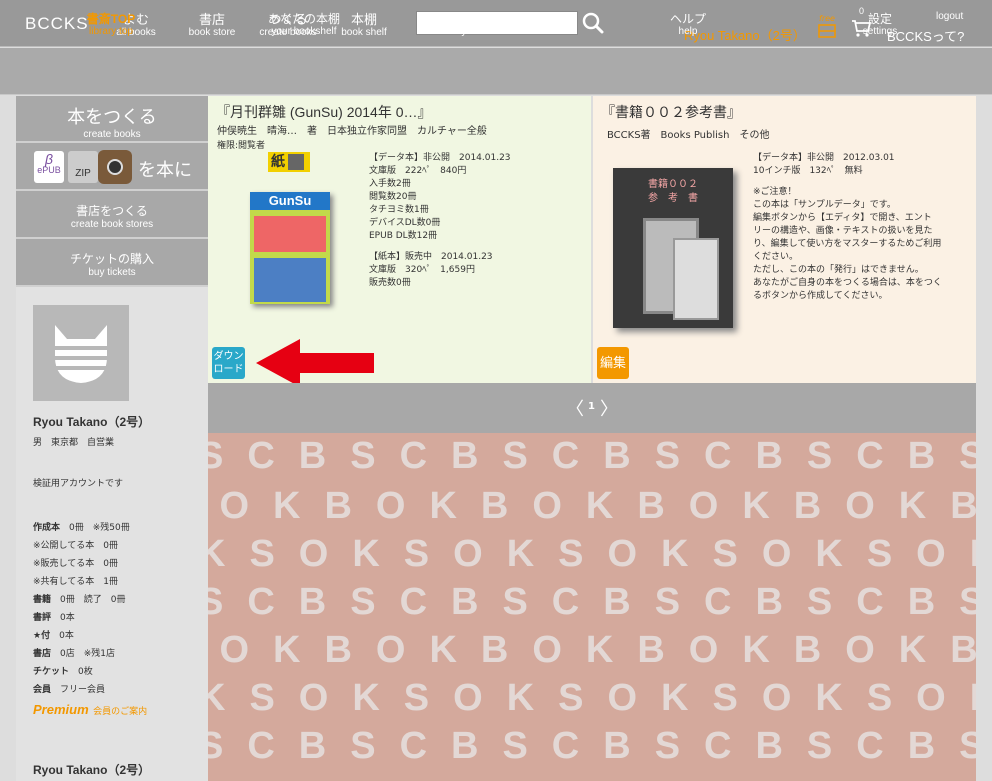 The image size is (992, 781). What do you see at coordinates (827, 18) in the screenshot?
I see `free-label: free` at bounding box center [827, 18].